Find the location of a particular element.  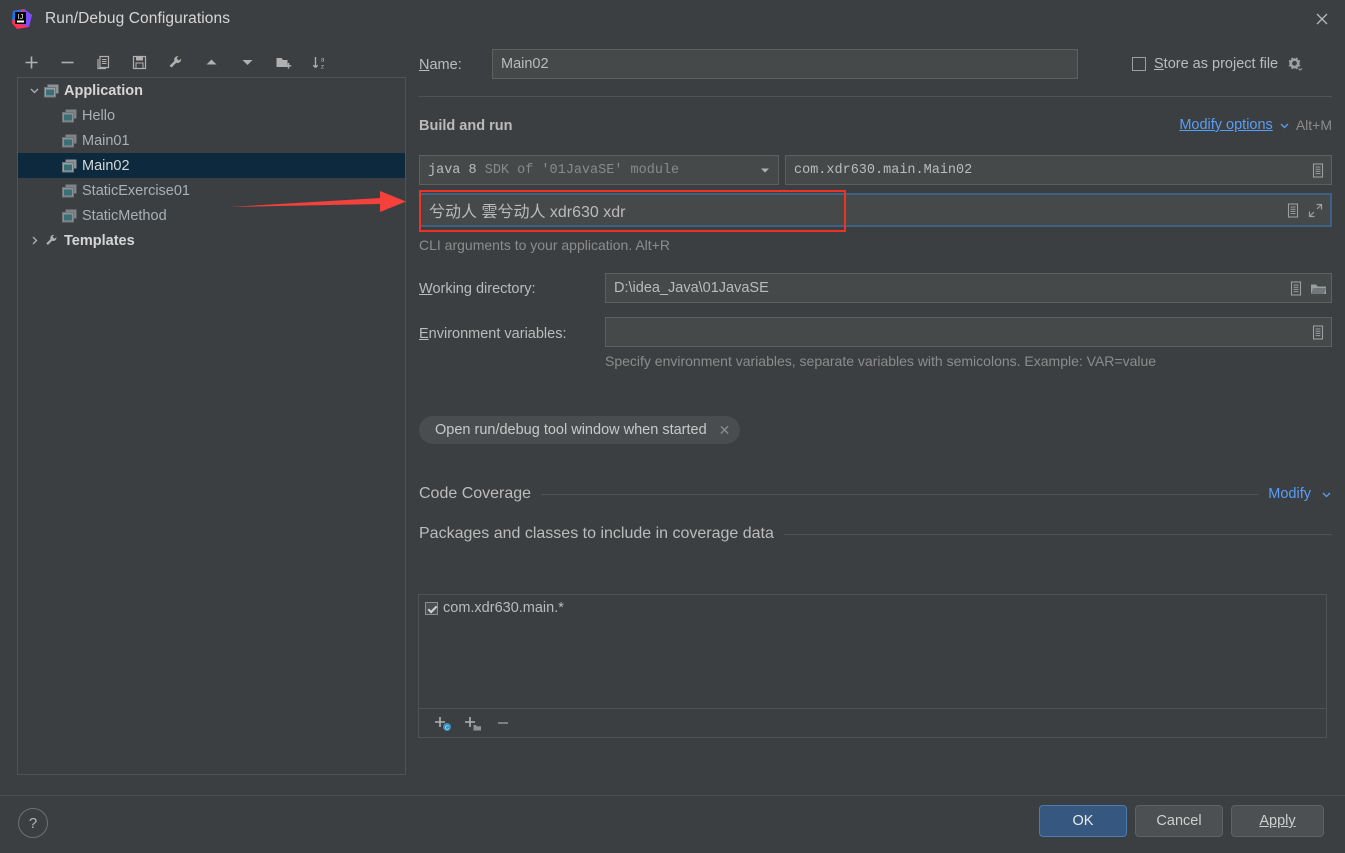

remove-configuration-button is located at coordinates (67, 62).